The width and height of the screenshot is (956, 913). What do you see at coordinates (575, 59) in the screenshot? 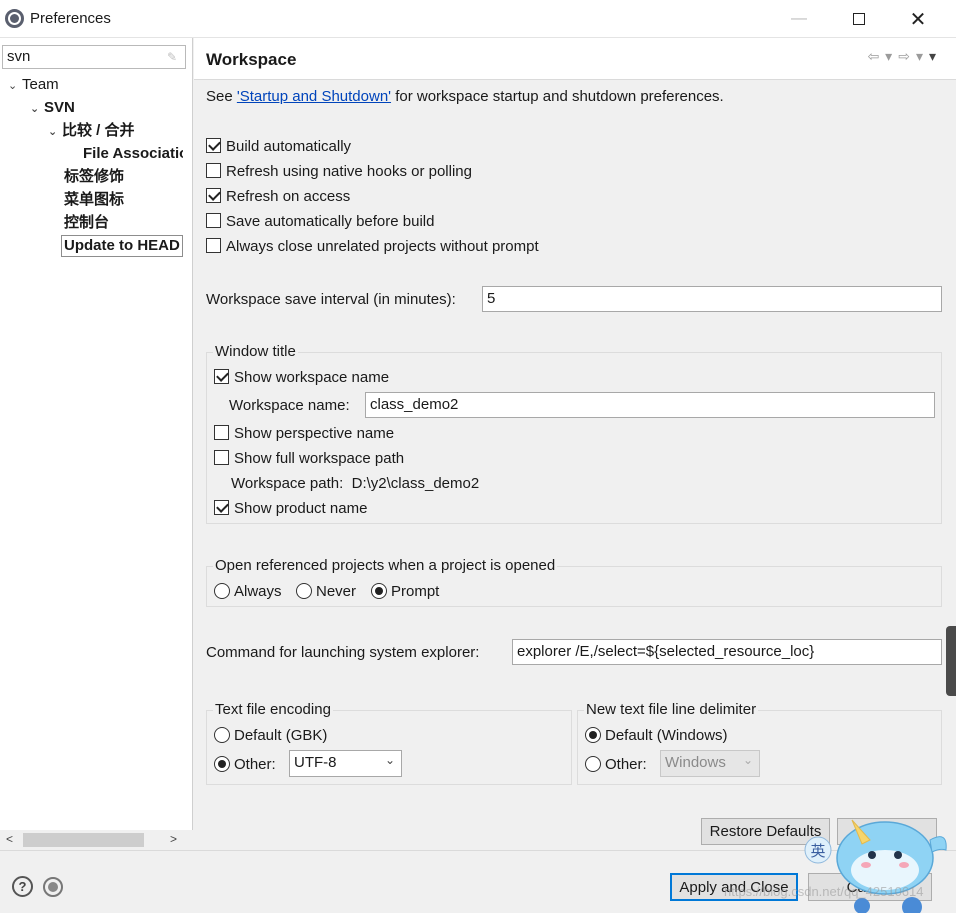
I see `page-header: Workspace ⇦ ▾ ⇨ ▾ ▾` at bounding box center [575, 59].